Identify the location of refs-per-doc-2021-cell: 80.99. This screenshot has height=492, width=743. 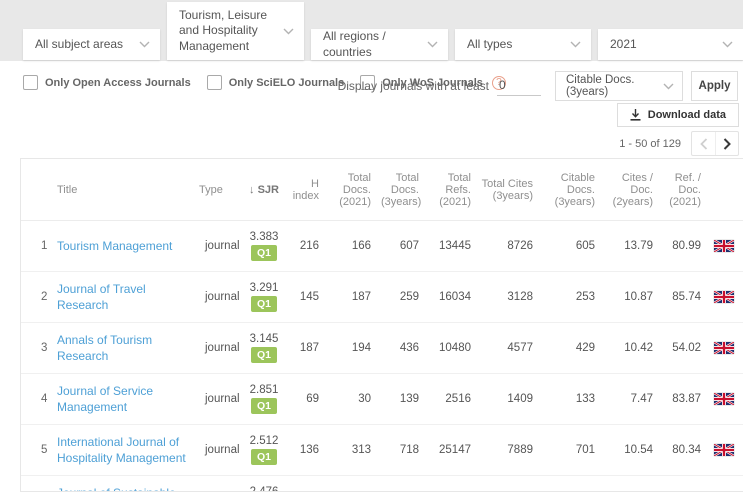
(687, 246).